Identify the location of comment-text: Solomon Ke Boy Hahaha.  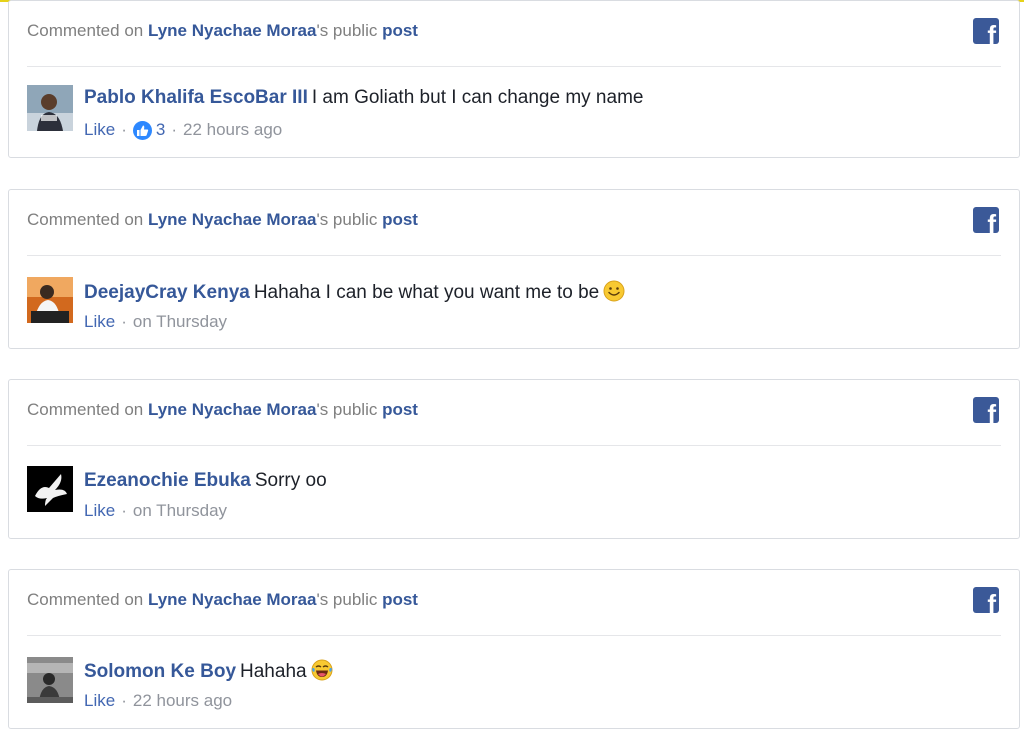
(208, 671).